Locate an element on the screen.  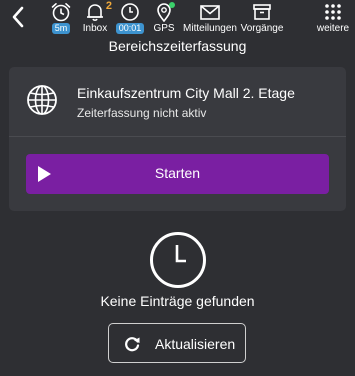
globe-icon is located at coordinates (42, 100).